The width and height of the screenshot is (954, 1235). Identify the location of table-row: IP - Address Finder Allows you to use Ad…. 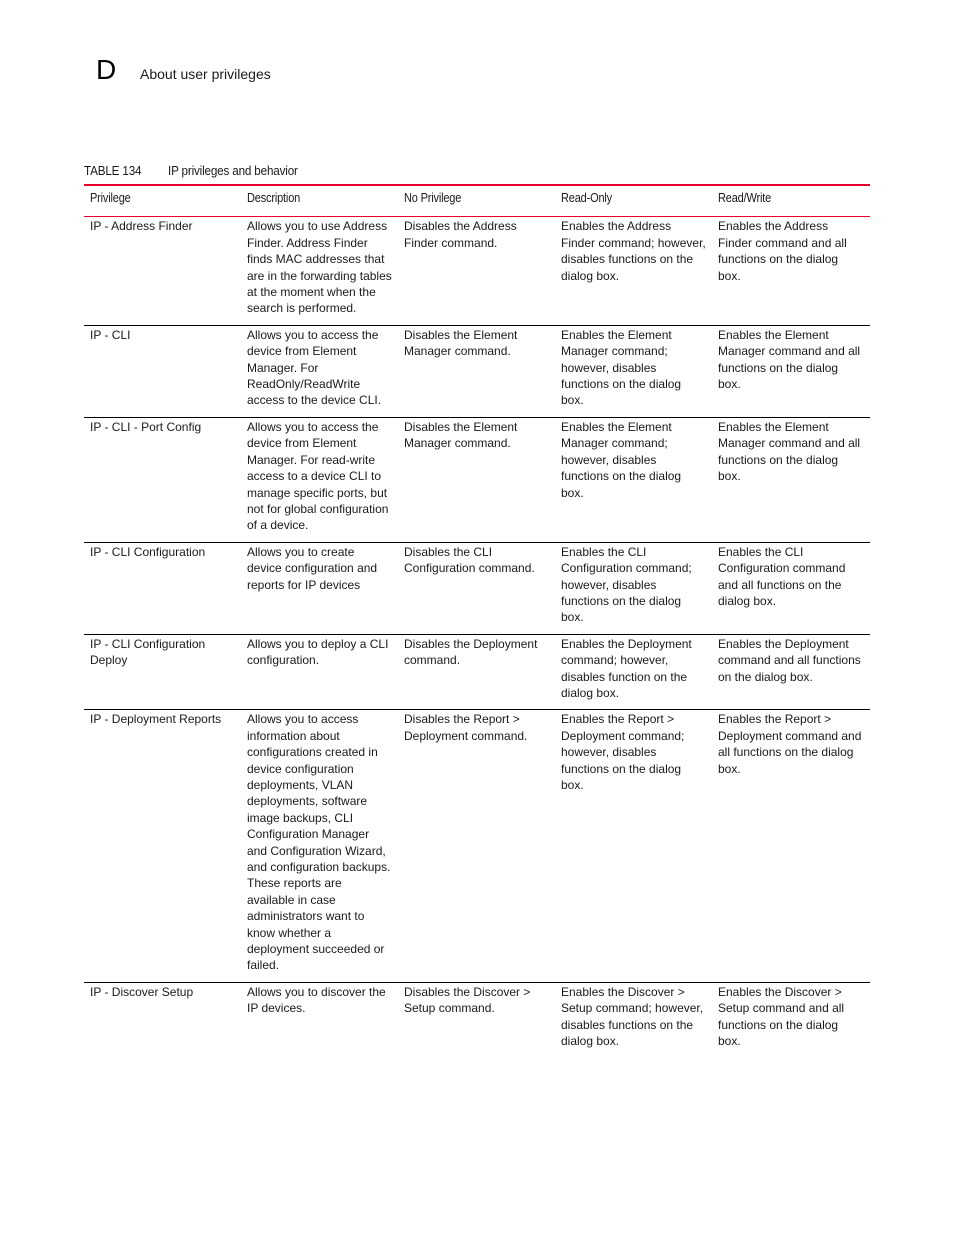
(477, 271).